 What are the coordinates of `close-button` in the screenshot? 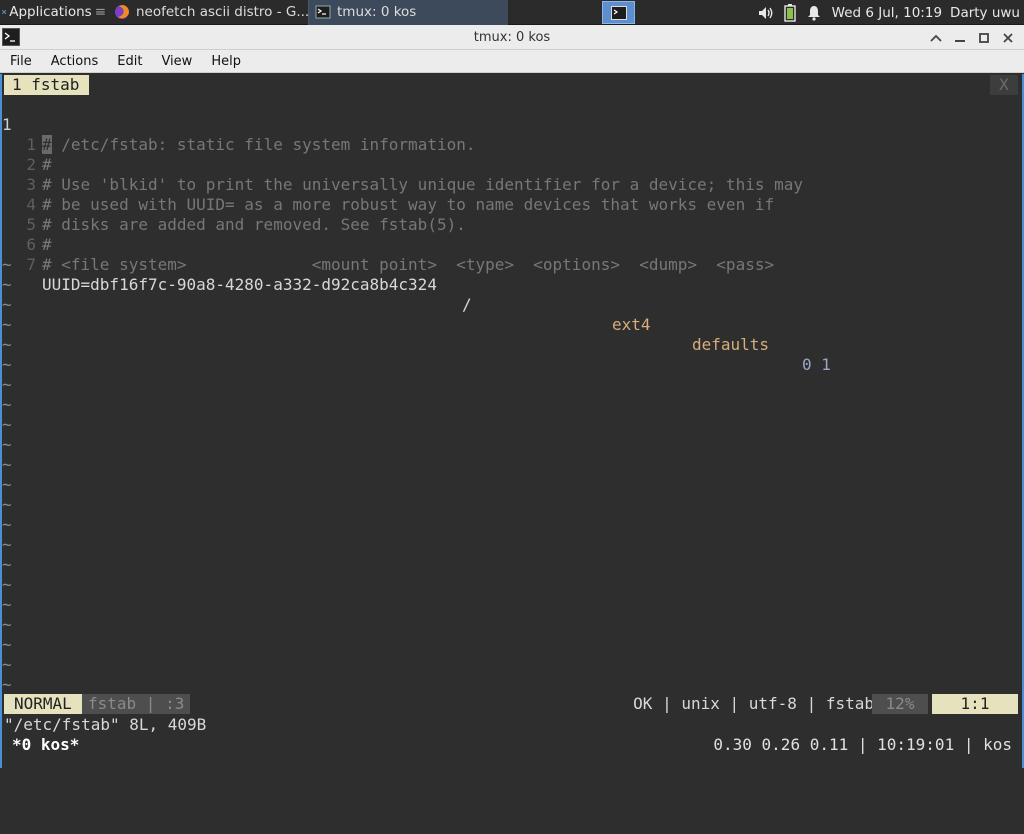 It's located at (1008, 37).